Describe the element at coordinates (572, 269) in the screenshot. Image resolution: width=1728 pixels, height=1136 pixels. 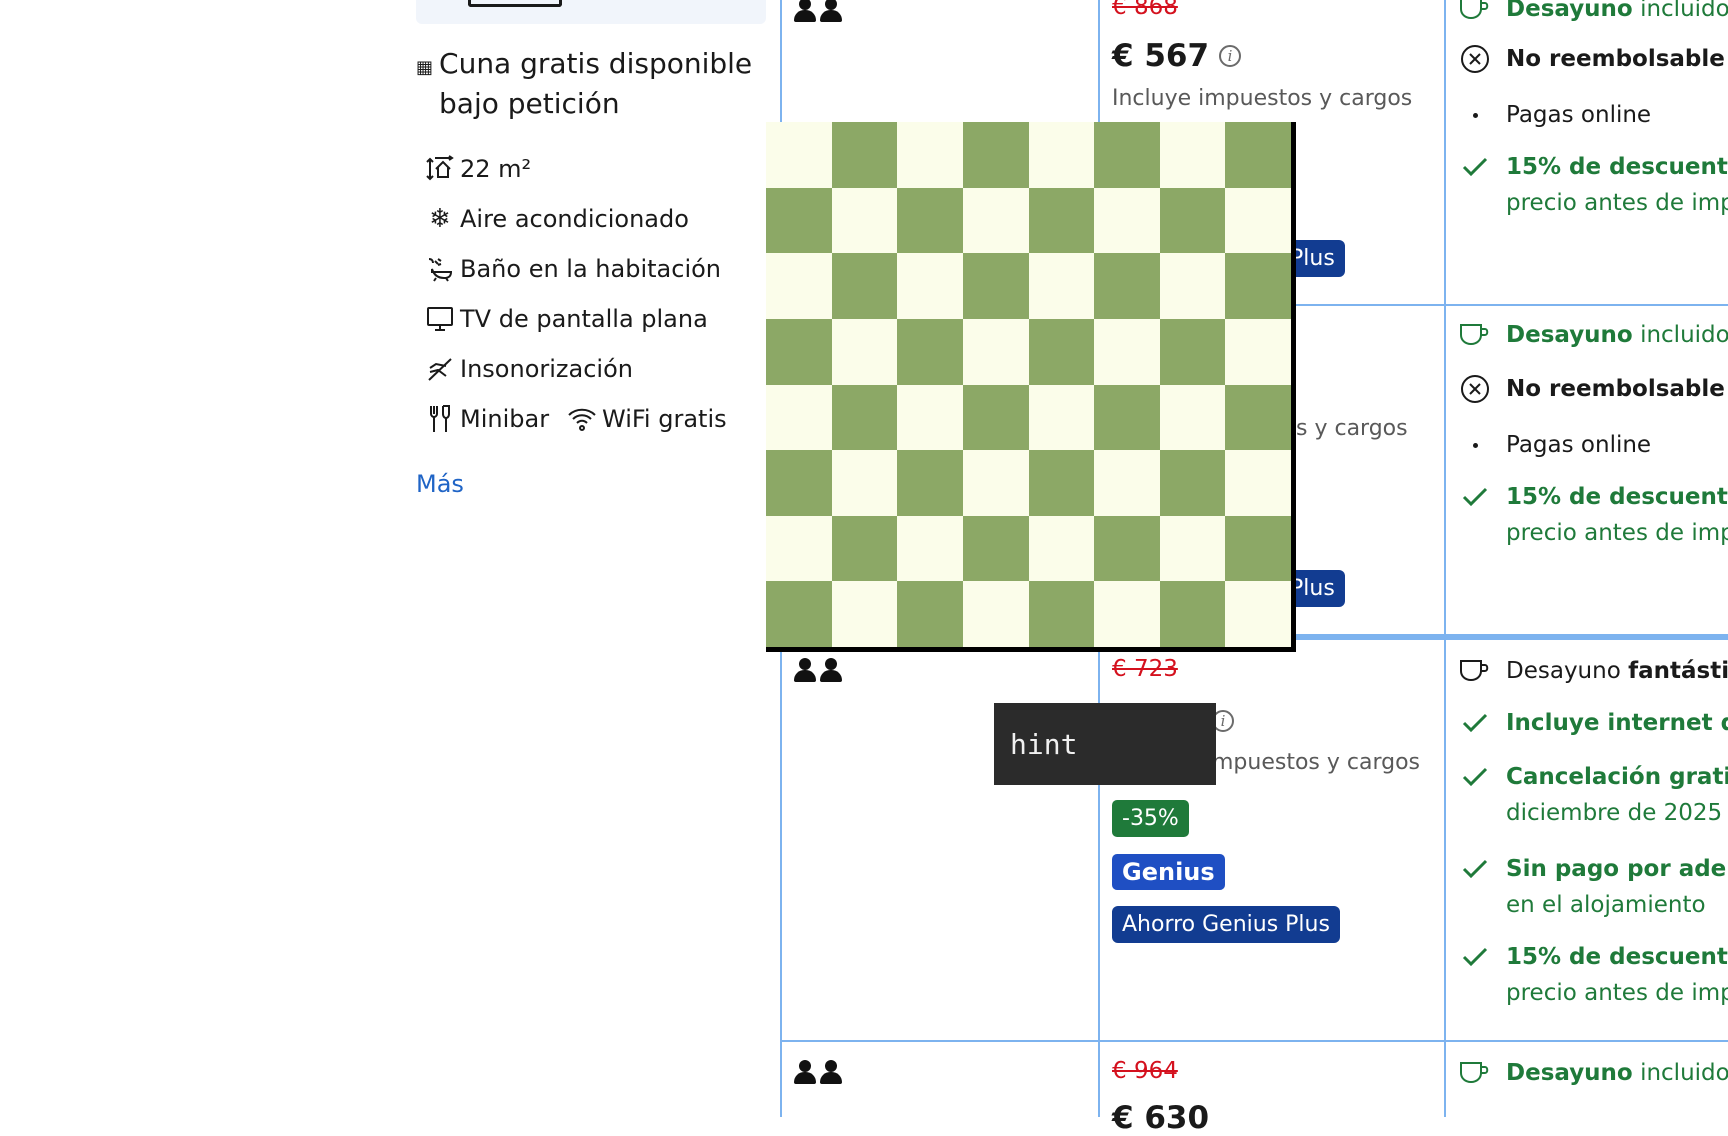
I see `facility-bath: Baño en la habitación` at that location.